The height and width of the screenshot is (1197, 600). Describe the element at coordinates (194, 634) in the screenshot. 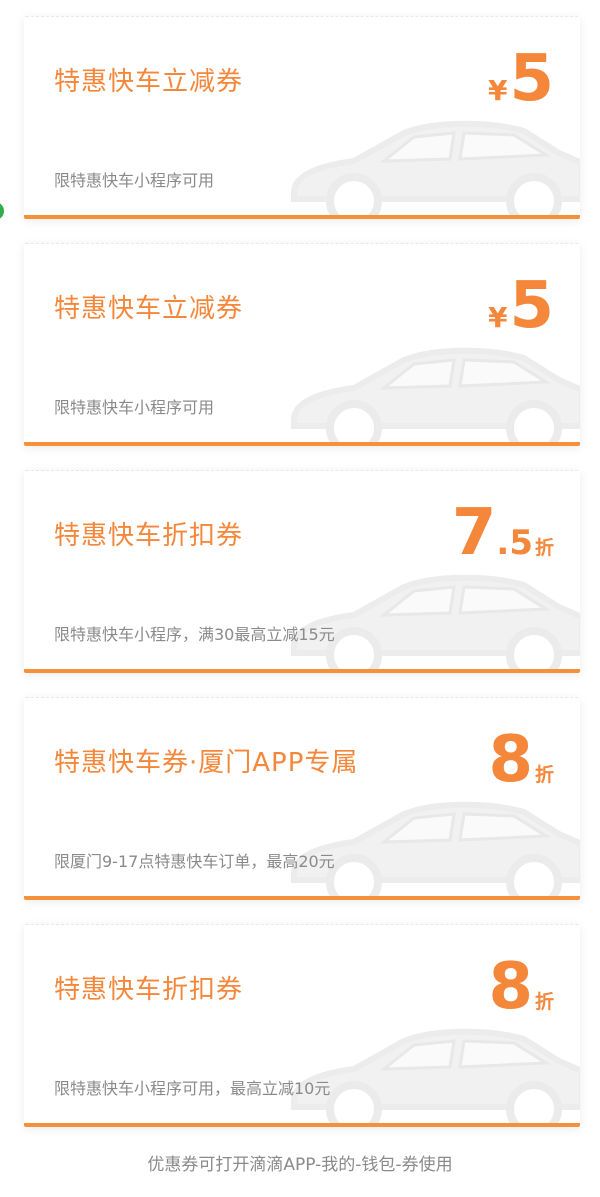

I see `coupon-description: 限特惠快车小程序，满30最高立减15元` at that location.